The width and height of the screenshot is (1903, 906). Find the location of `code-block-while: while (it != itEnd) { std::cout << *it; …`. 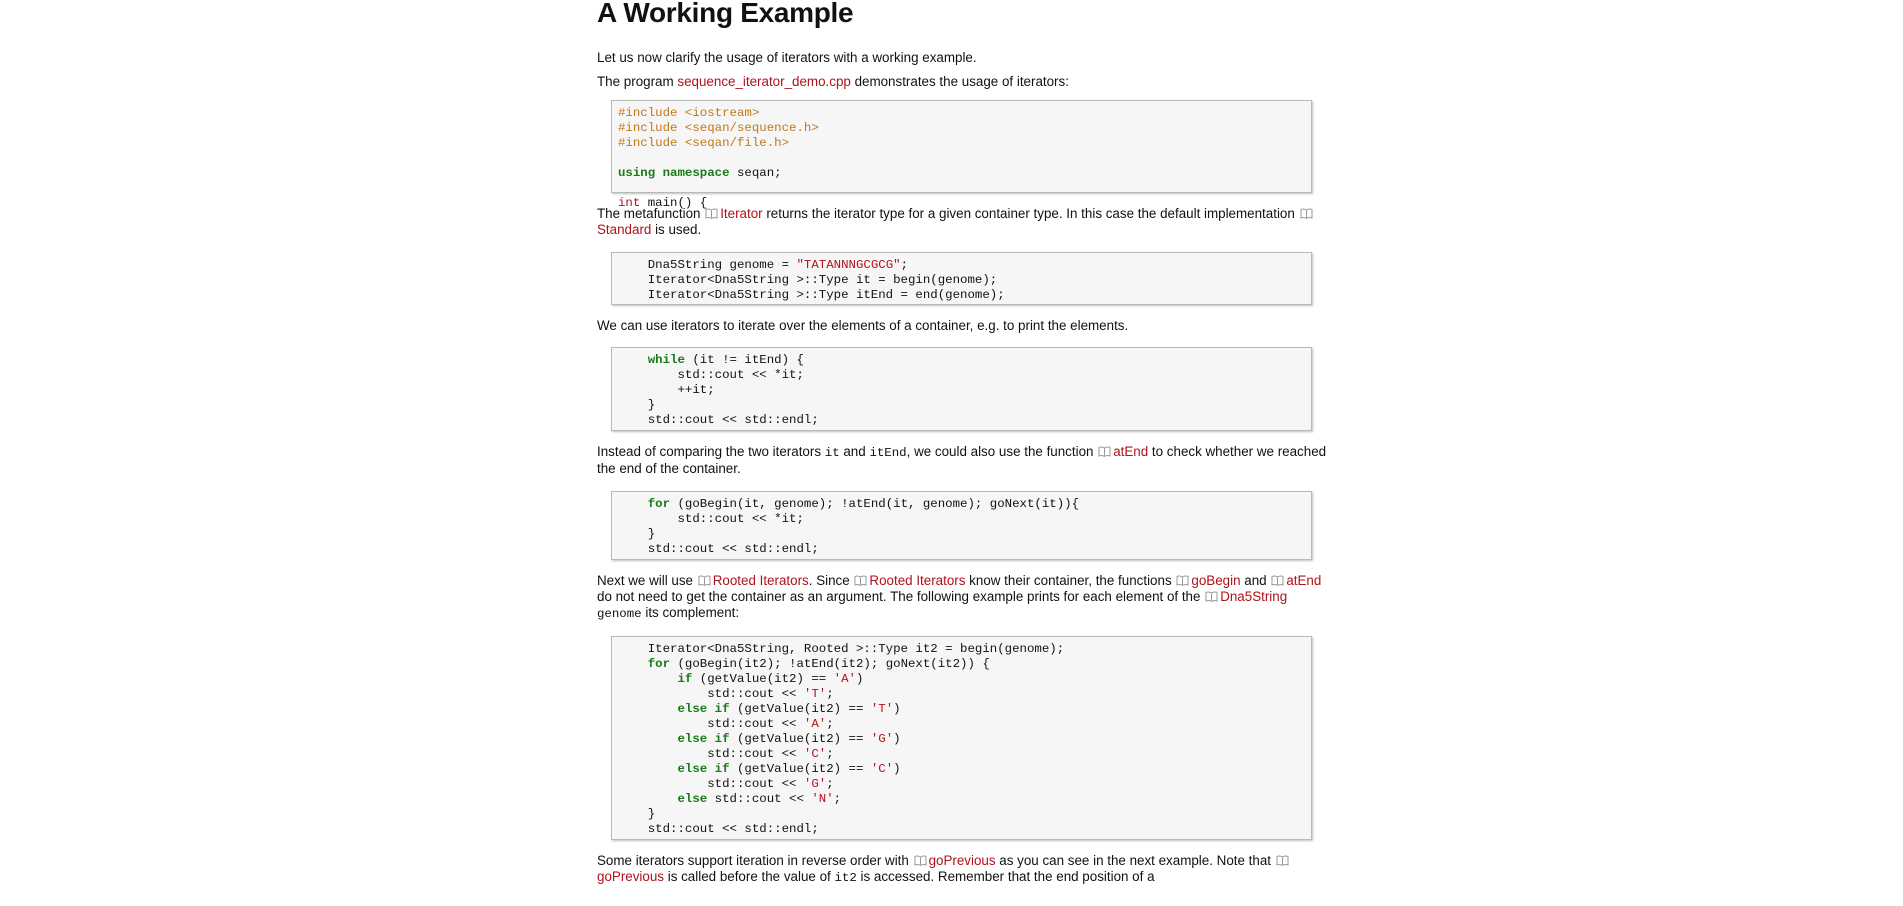

code-block-while: while (it != itEnd) { std::cout << *it; … is located at coordinates (961, 389).